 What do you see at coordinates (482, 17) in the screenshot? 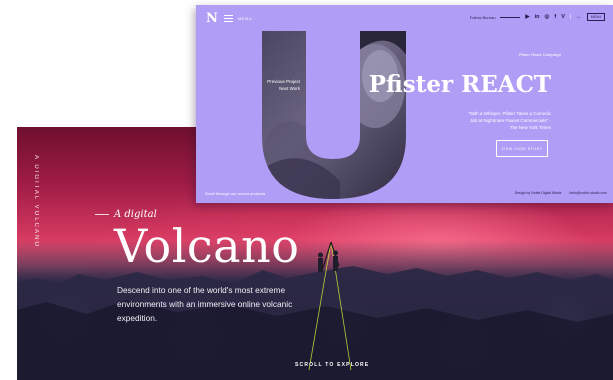
I see `follow-label: Follow Bureau` at bounding box center [482, 17].